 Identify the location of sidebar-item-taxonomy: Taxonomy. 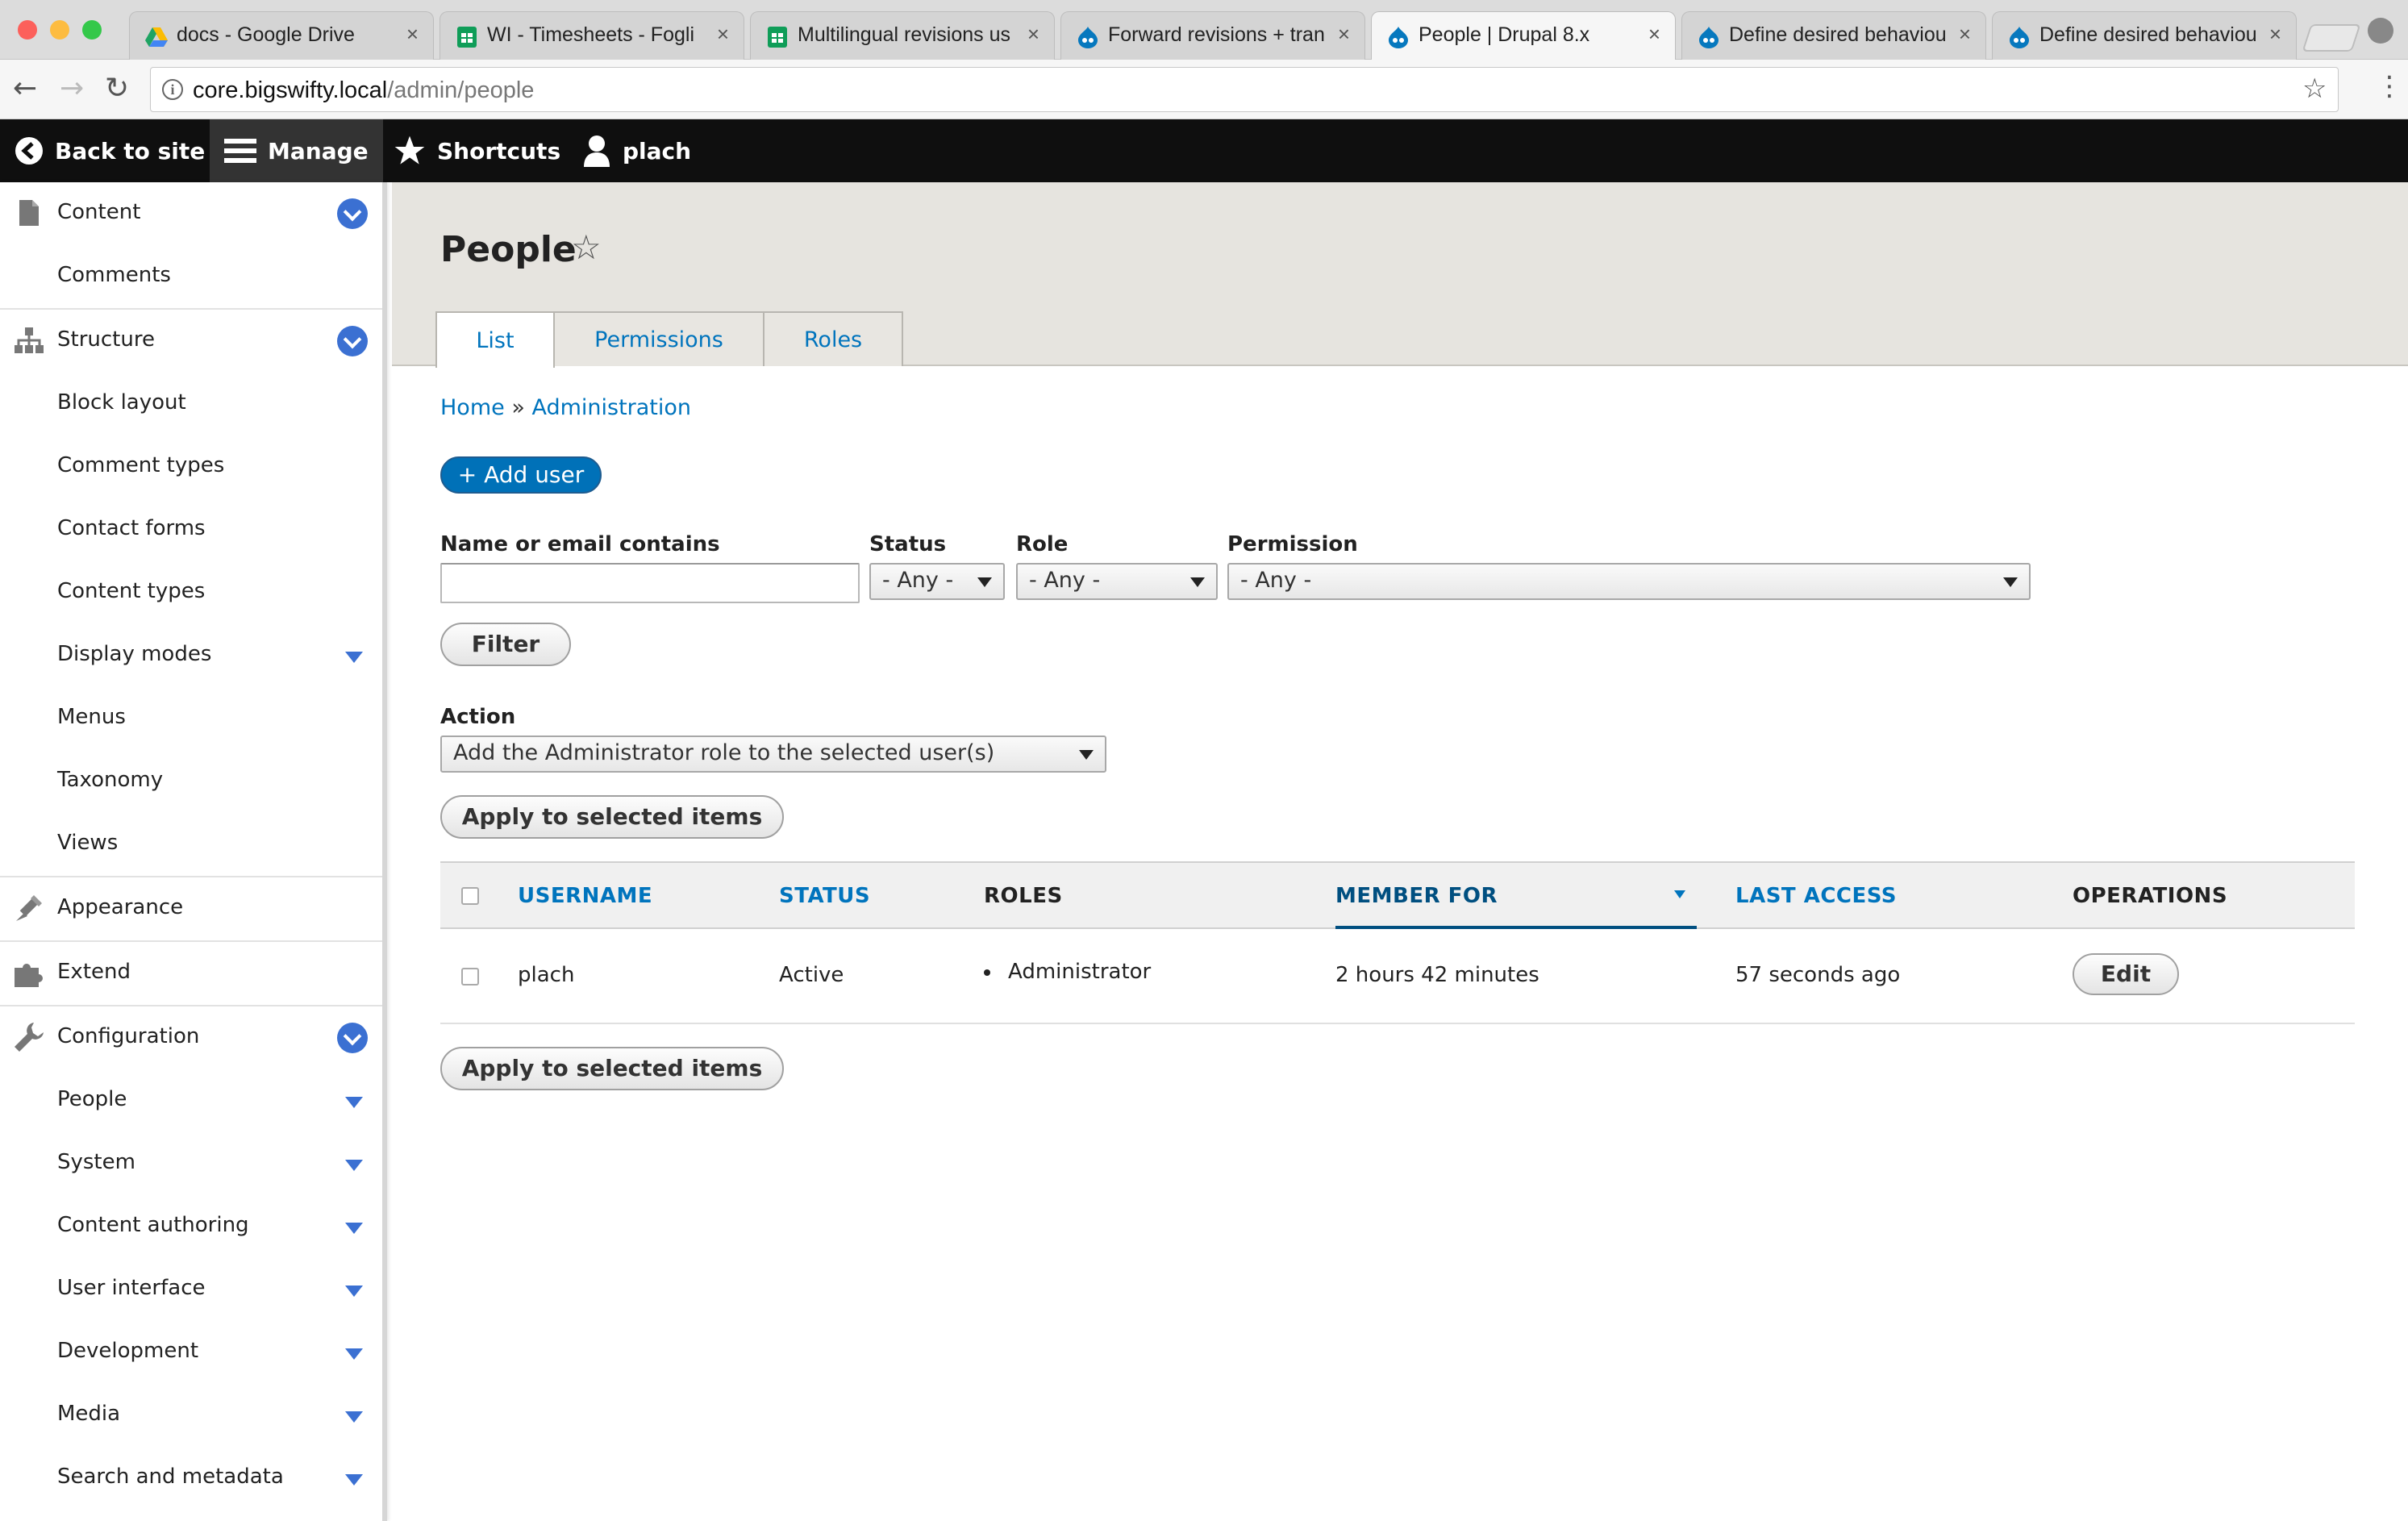
(191, 781).